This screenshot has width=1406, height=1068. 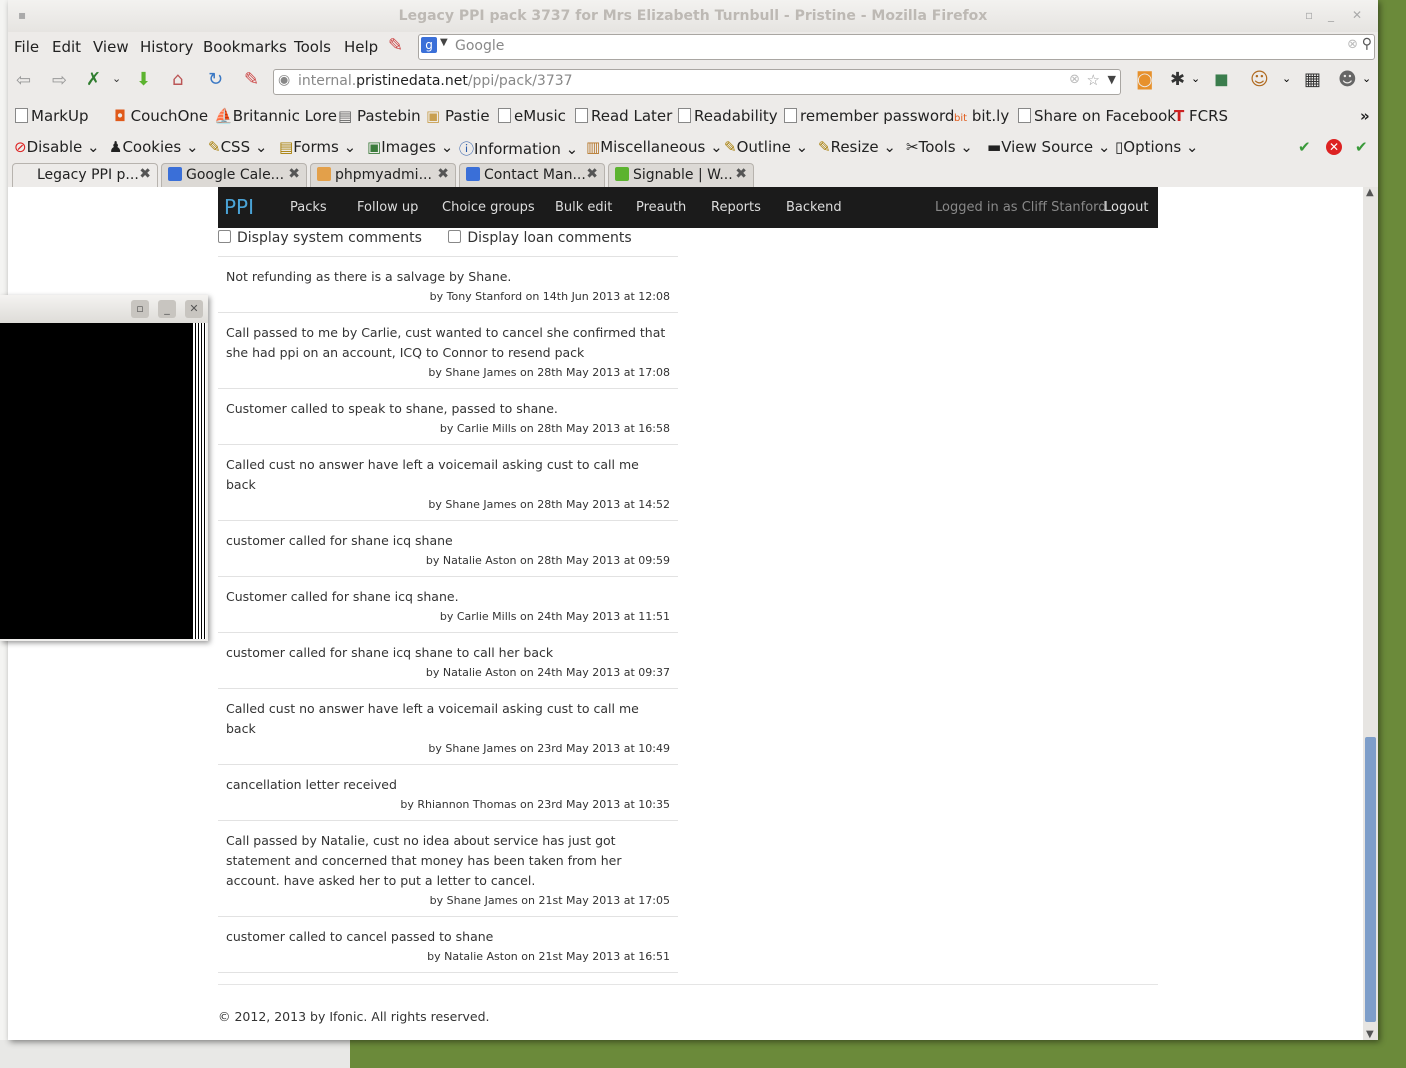 I want to click on devtool-disable: ⊘Disable ⌄, so click(x=57, y=147).